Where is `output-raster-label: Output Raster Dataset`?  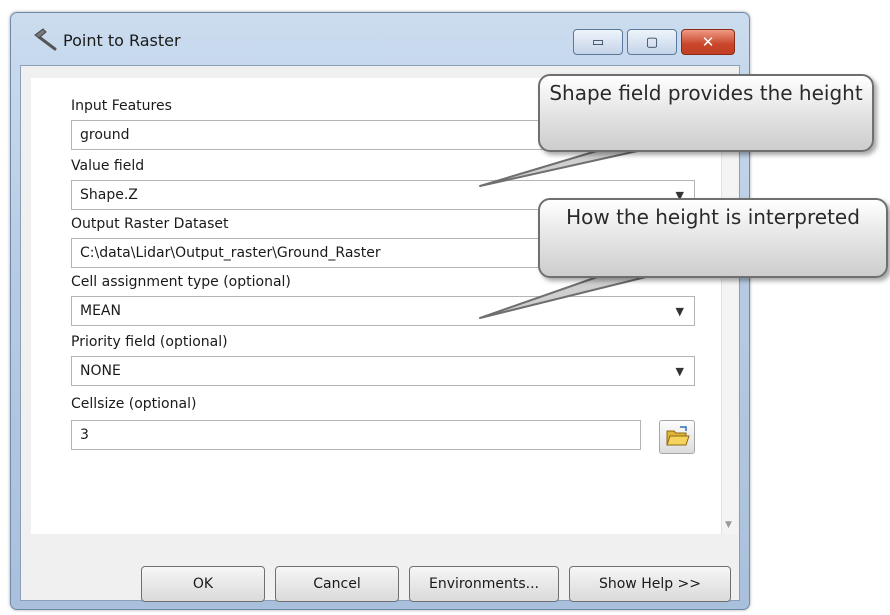
output-raster-label: Output Raster Dataset is located at coordinates (150, 224).